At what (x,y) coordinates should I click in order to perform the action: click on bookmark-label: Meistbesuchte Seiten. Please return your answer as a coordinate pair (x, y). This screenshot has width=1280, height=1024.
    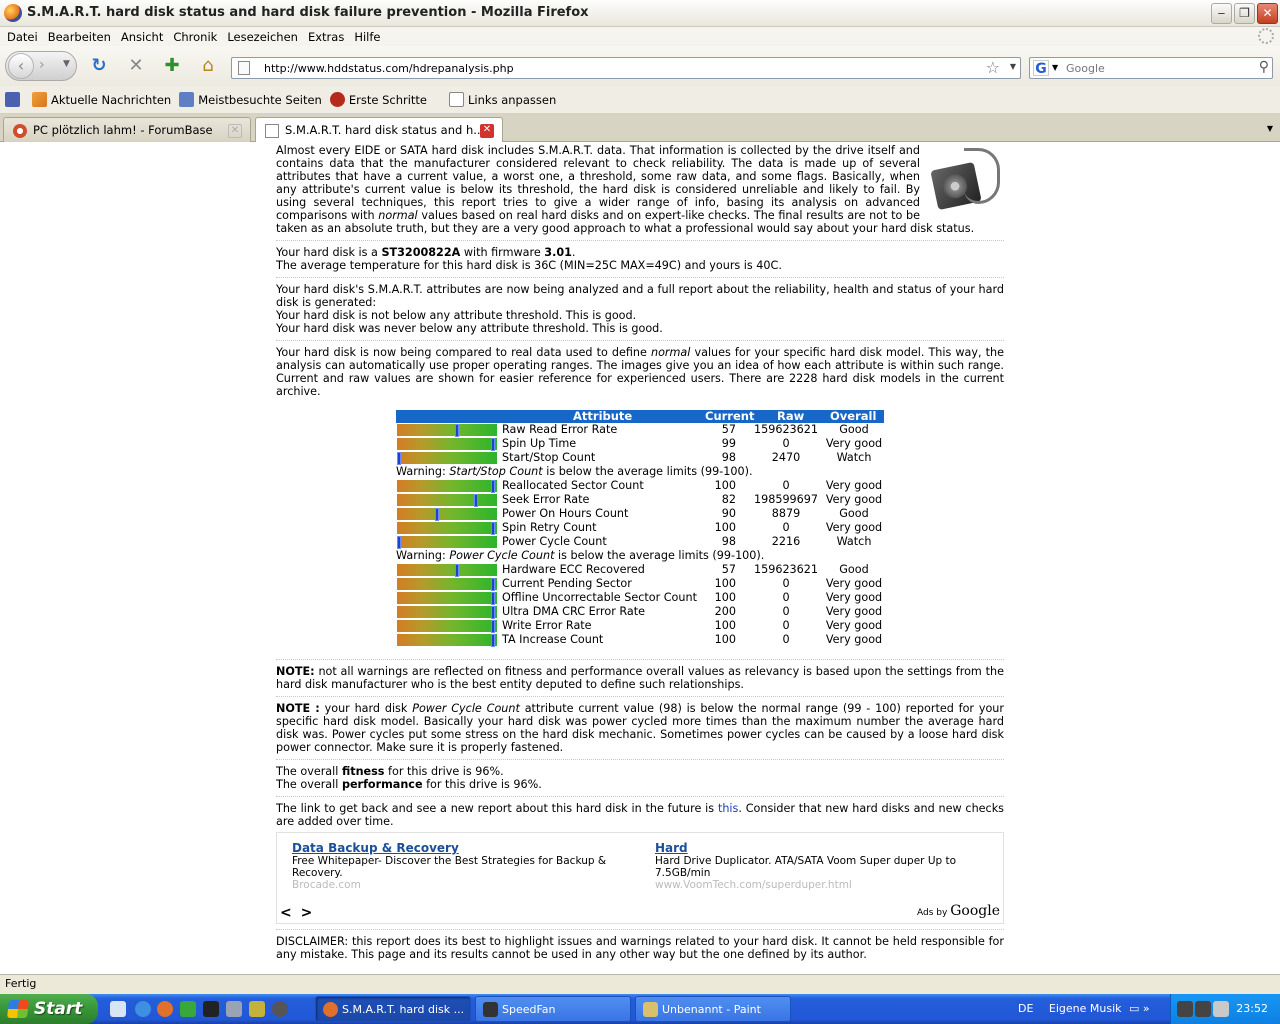
    Looking at the image, I should click on (260, 99).